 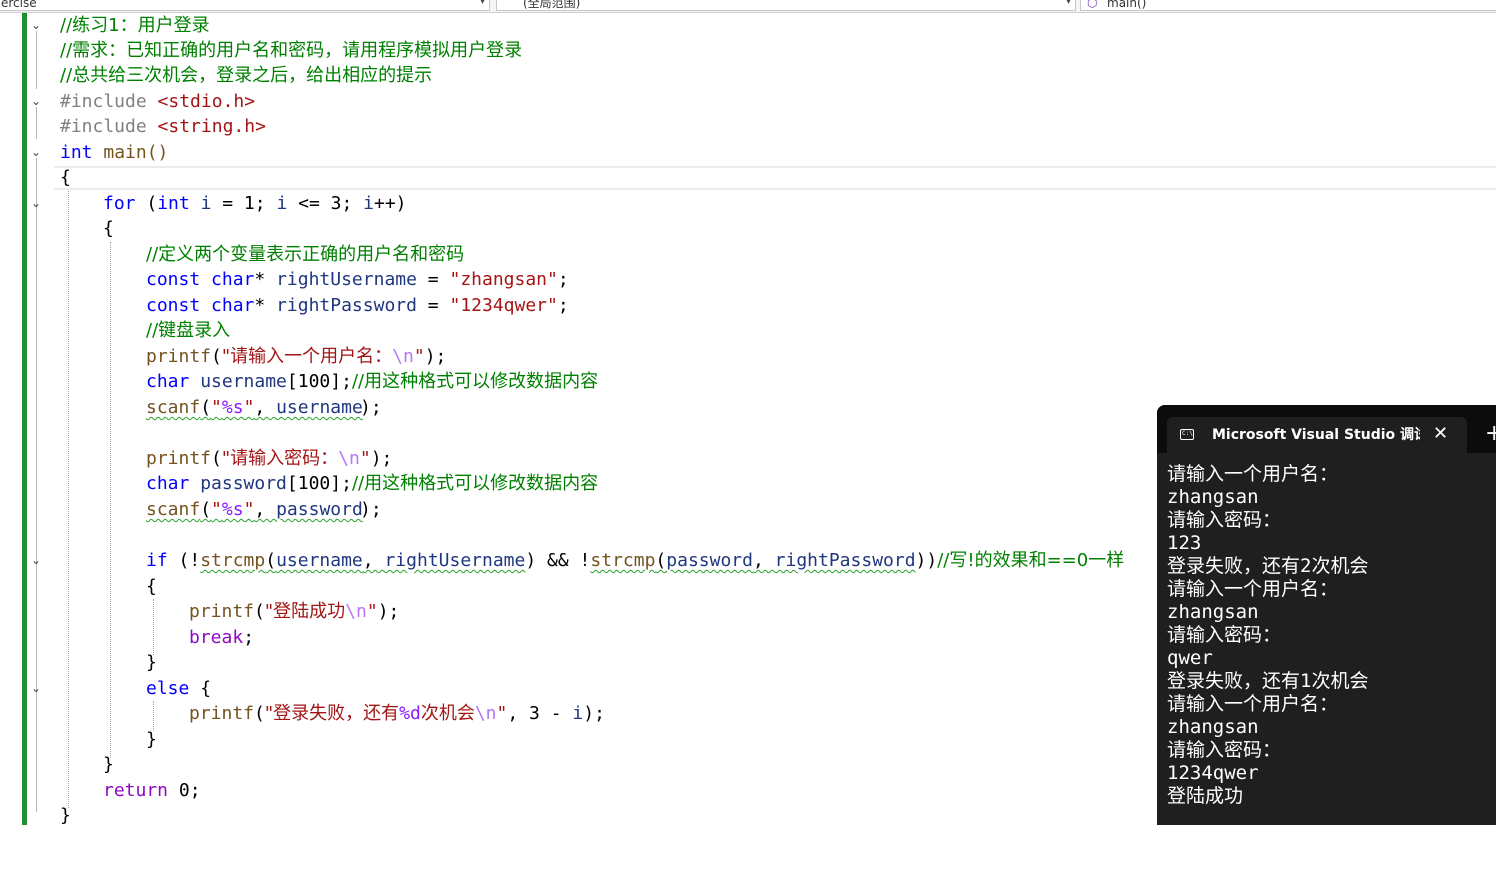 I want to click on code-line: ⌄ for (int i = 1; i <= 3; i++), so click(x=748, y=203).